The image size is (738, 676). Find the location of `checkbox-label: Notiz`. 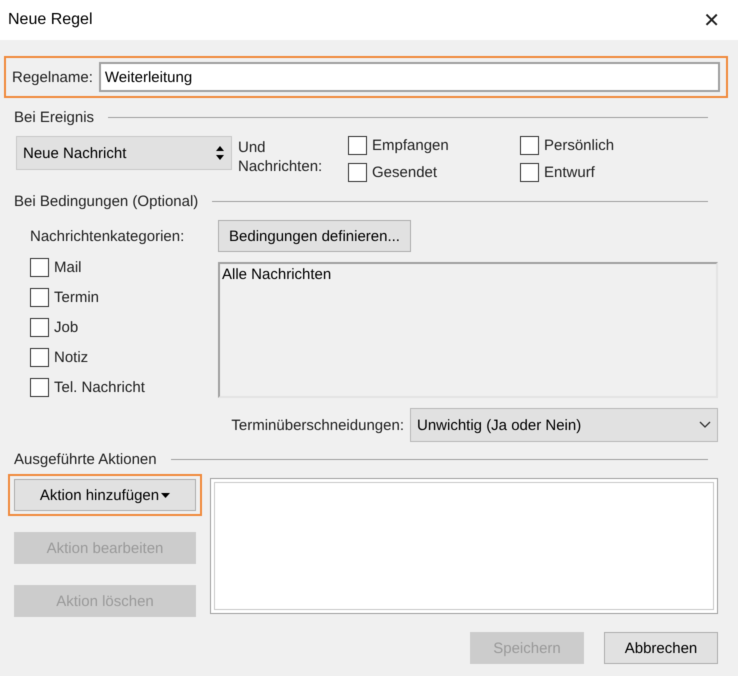

checkbox-label: Notiz is located at coordinates (71, 357).